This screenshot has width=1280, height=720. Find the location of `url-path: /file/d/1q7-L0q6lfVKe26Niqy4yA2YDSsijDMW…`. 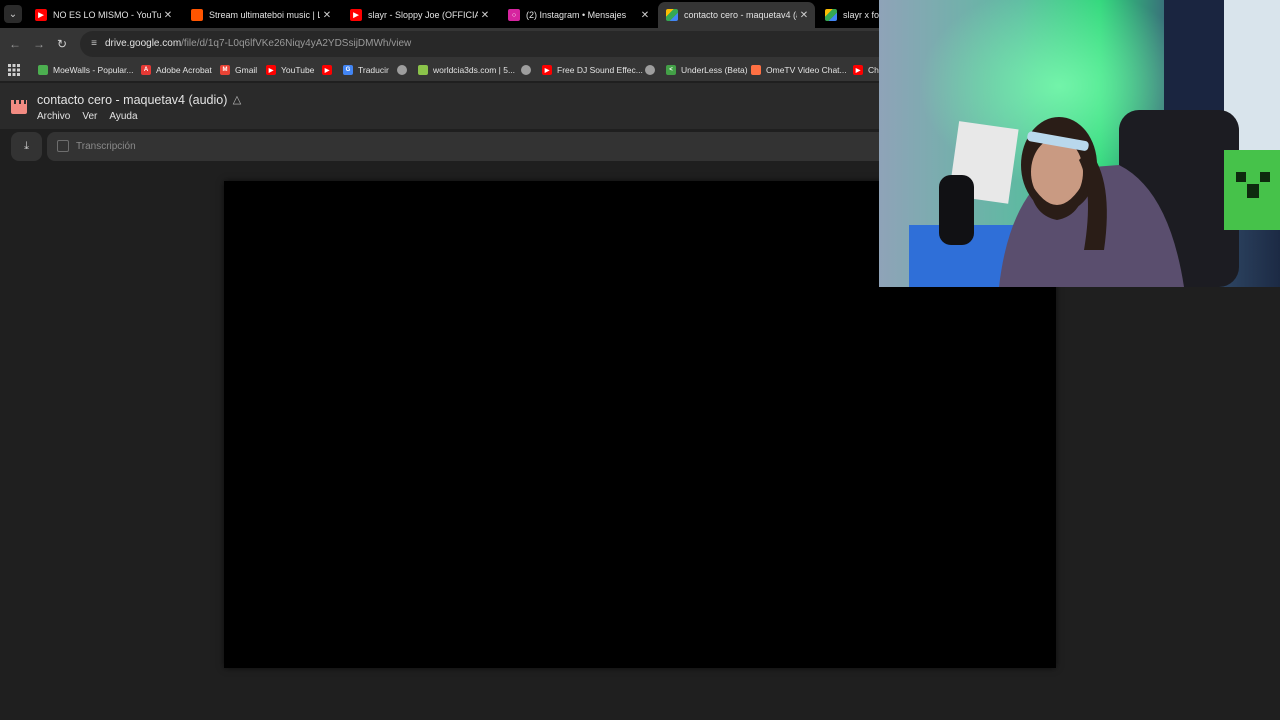

url-path: /file/d/1q7-L0q6lfVKe26Niqy4yA2YDSsijDMW… is located at coordinates (296, 43).